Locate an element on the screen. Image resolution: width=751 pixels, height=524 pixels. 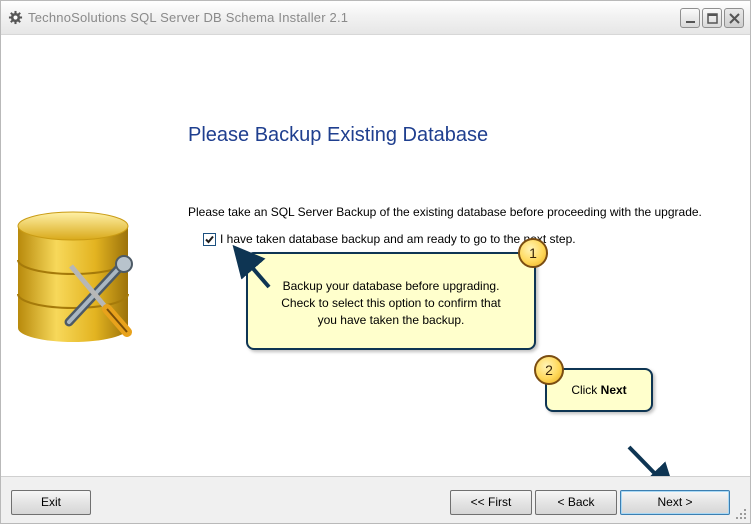
callout-emphasis: Next is located at coordinates (613, 390).